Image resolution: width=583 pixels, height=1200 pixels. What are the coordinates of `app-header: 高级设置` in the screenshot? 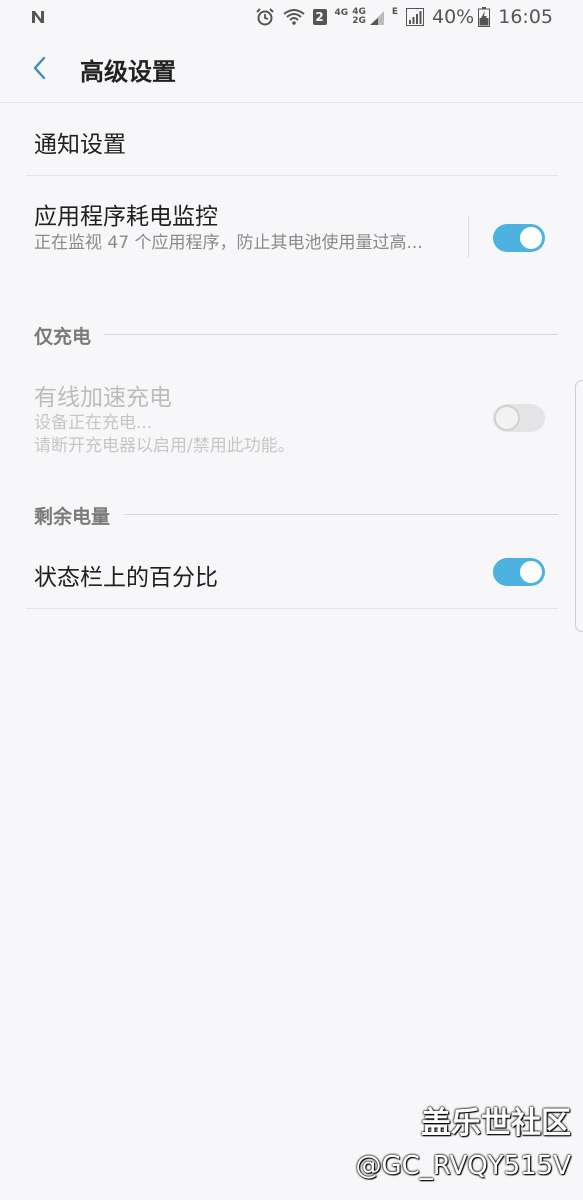 It's located at (291, 69).